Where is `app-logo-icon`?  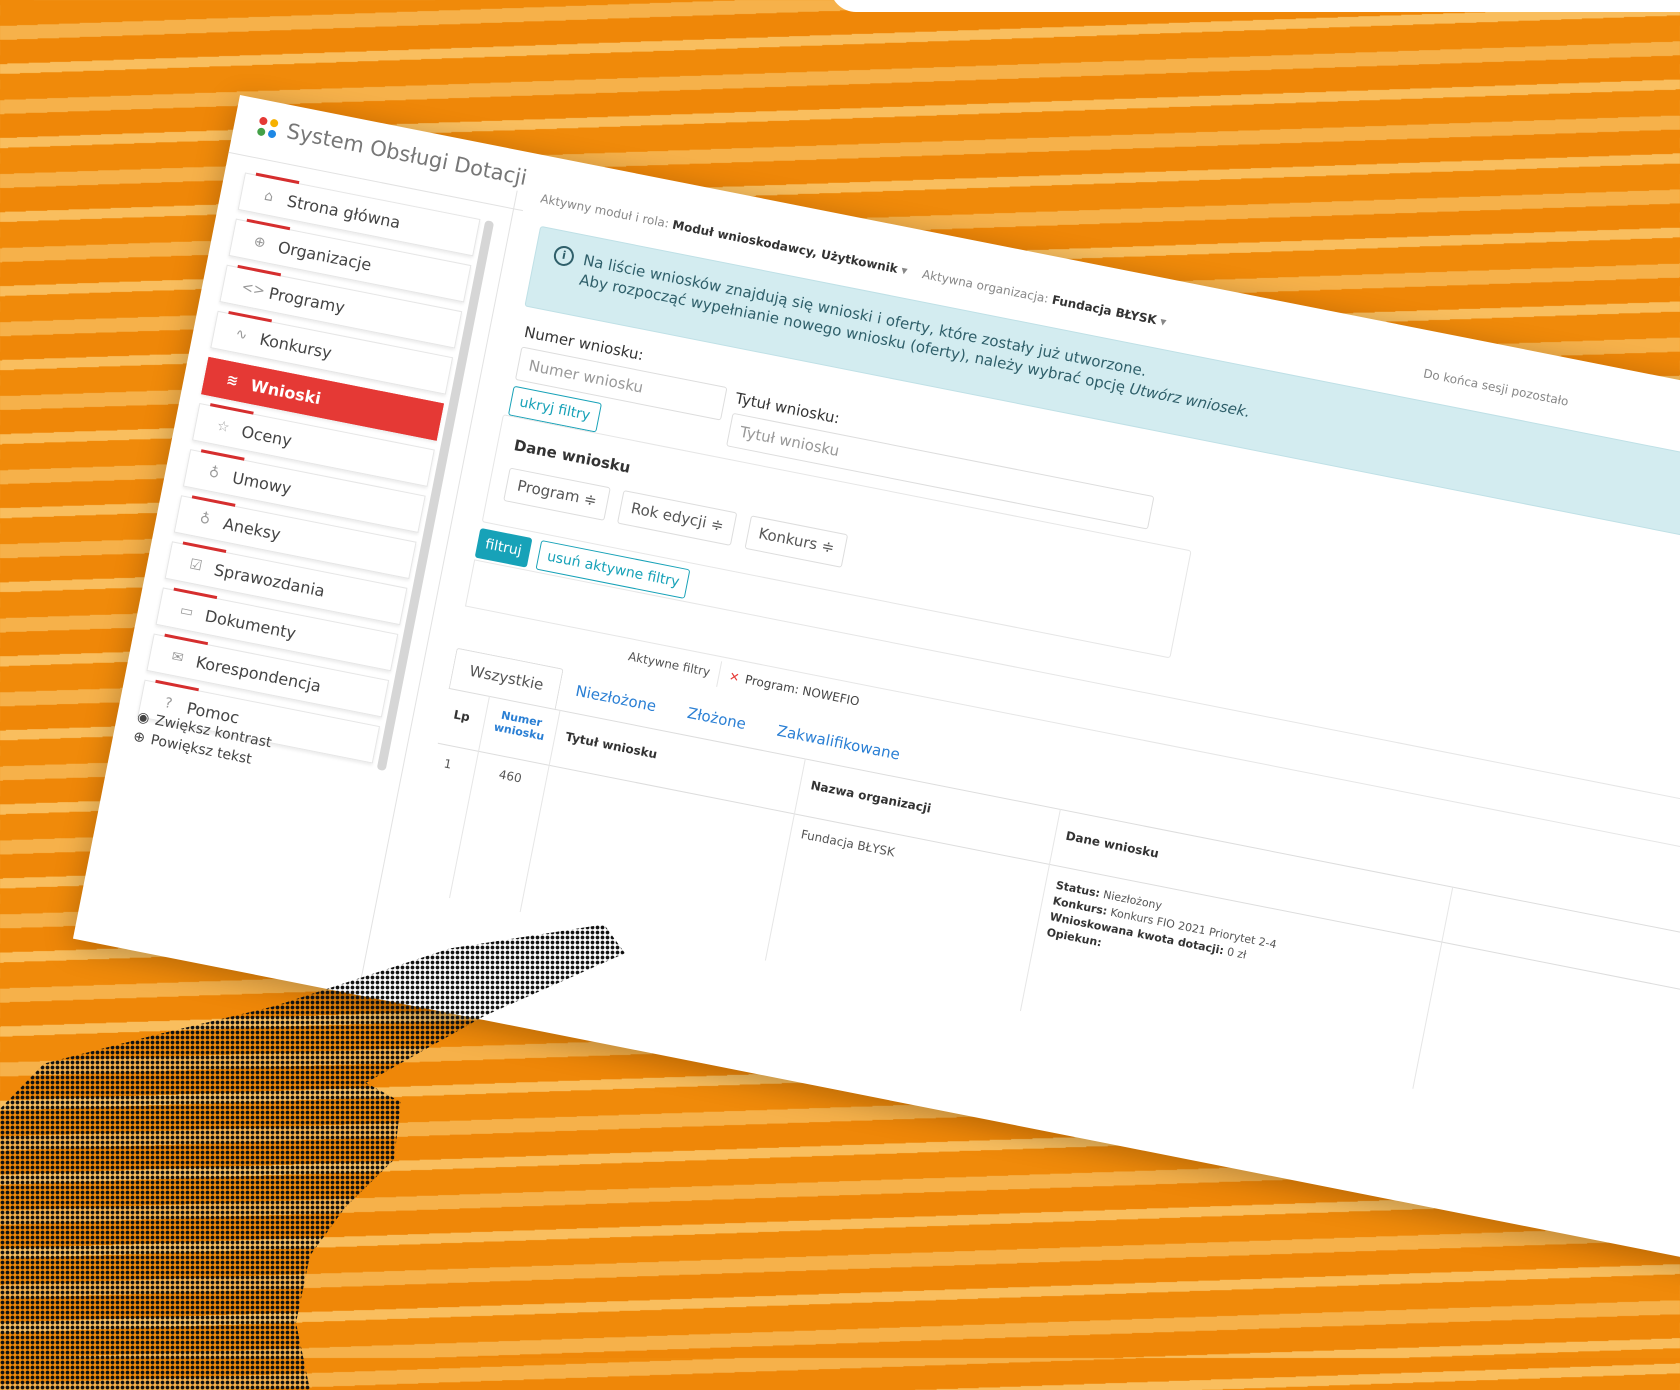
app-logo-icon is located at coordinates (267, 127).